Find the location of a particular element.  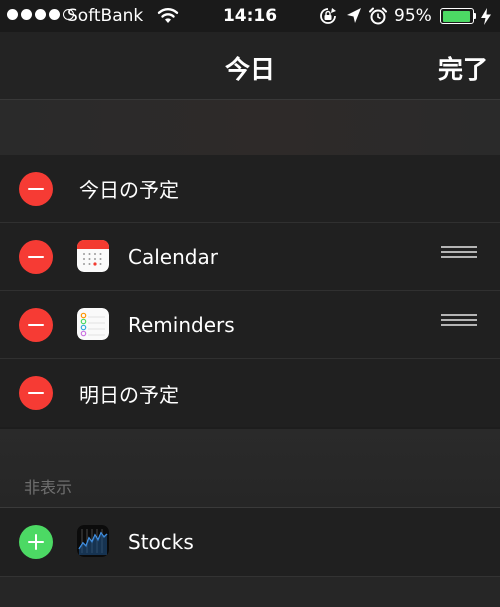

battery-percent: 95% is located at coordinates (413, 16).